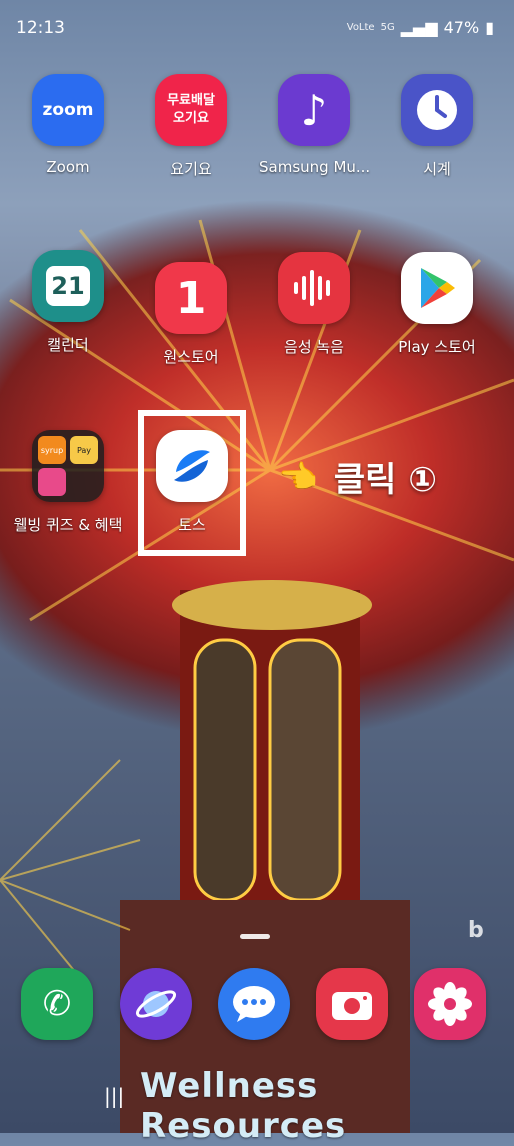 The height and width of the screenshot is (1146, 514). What do you see at coordinates (68, 525) in the screenshot?
I see `folder-label: 웰빙 퀴즈 & 혜택` at bounding box center [68, 525].